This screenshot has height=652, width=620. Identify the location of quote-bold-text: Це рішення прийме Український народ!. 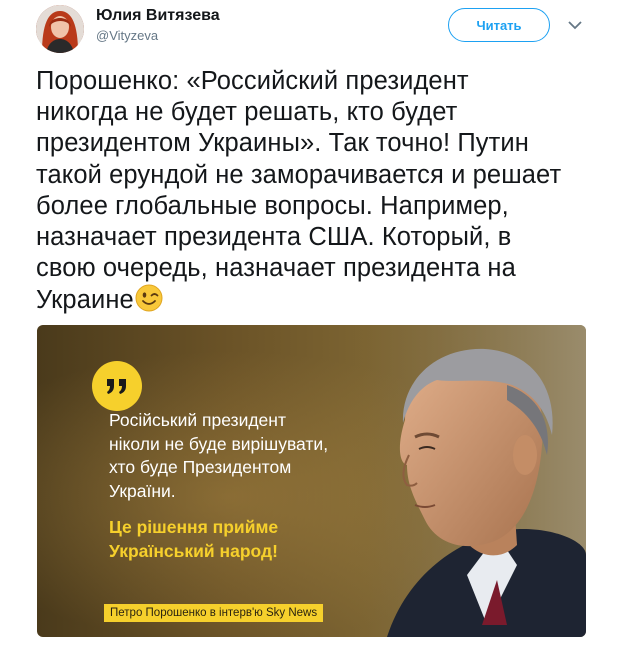
(229, 539).